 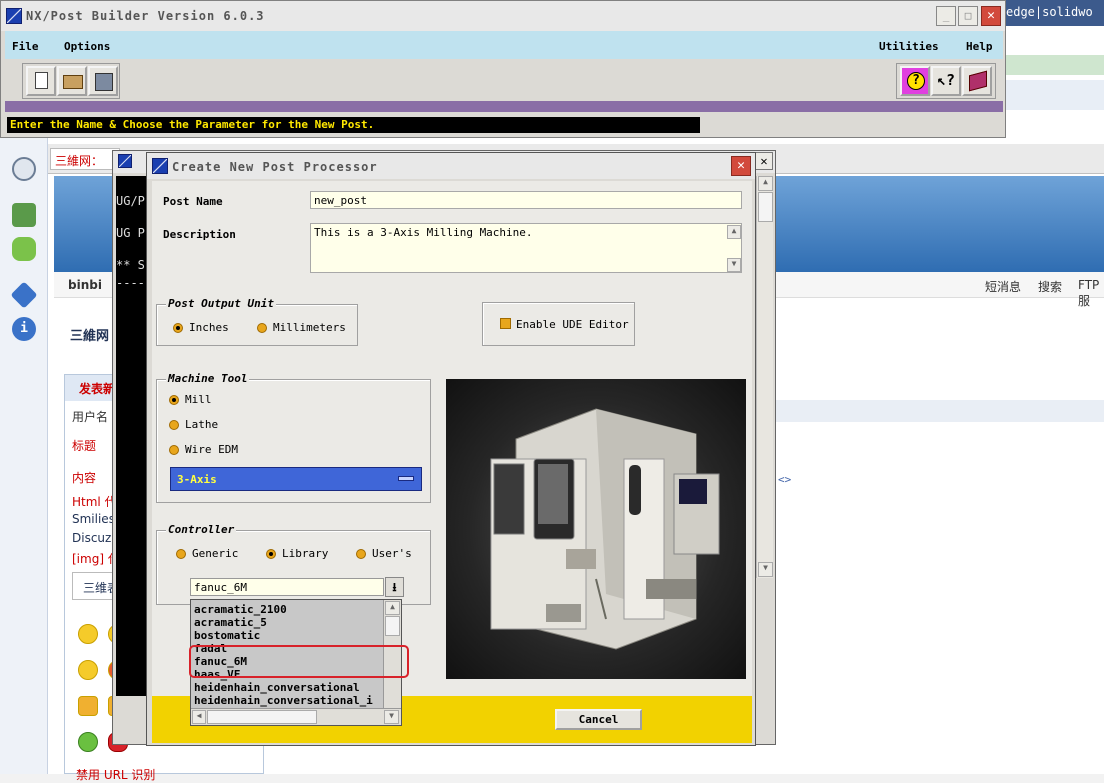 What do you see at coordinates (1054, 95) in the screenshot?
I see `background-blue-strip` at bounding box center [1054, 95].